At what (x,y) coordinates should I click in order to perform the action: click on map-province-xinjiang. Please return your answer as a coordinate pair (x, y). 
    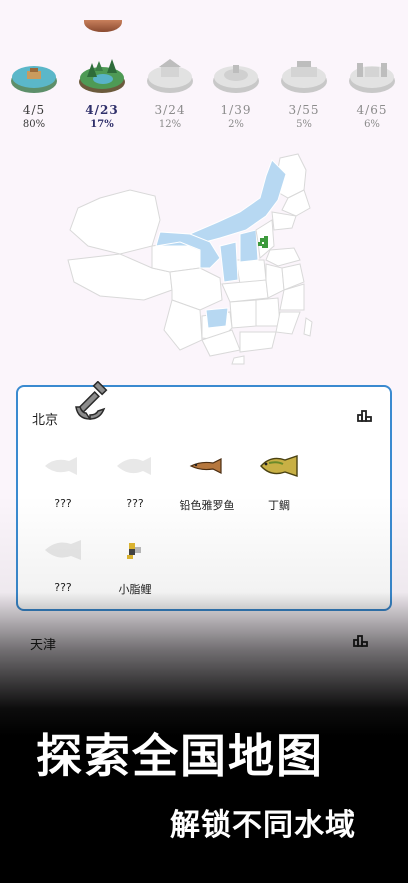
    Looking at the image, I should click on (115, 222).